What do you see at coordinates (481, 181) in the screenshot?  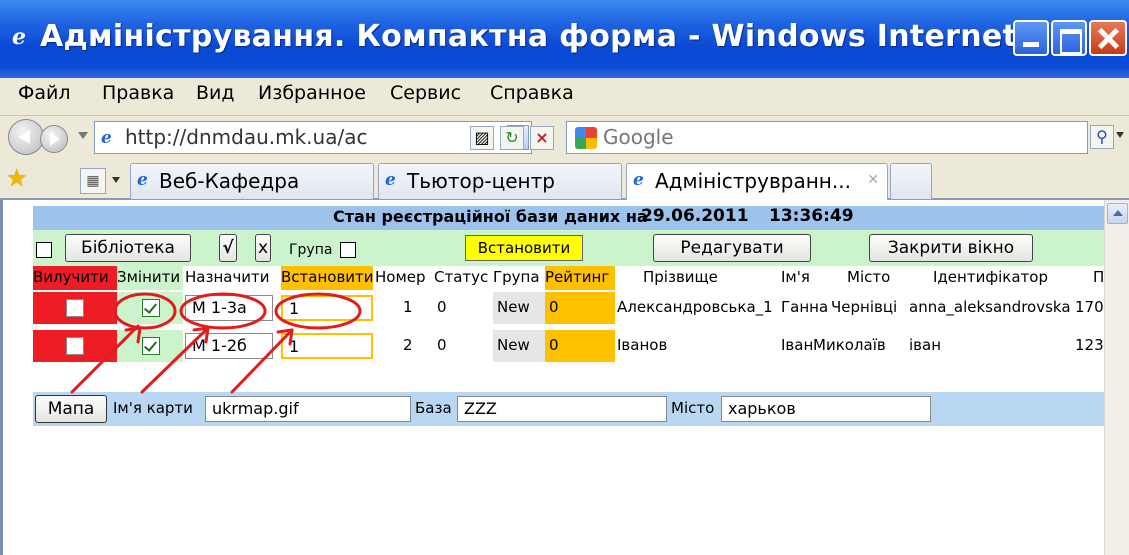 I see `tab-label: Тьютор-центр` at bounding box center [481, 181].